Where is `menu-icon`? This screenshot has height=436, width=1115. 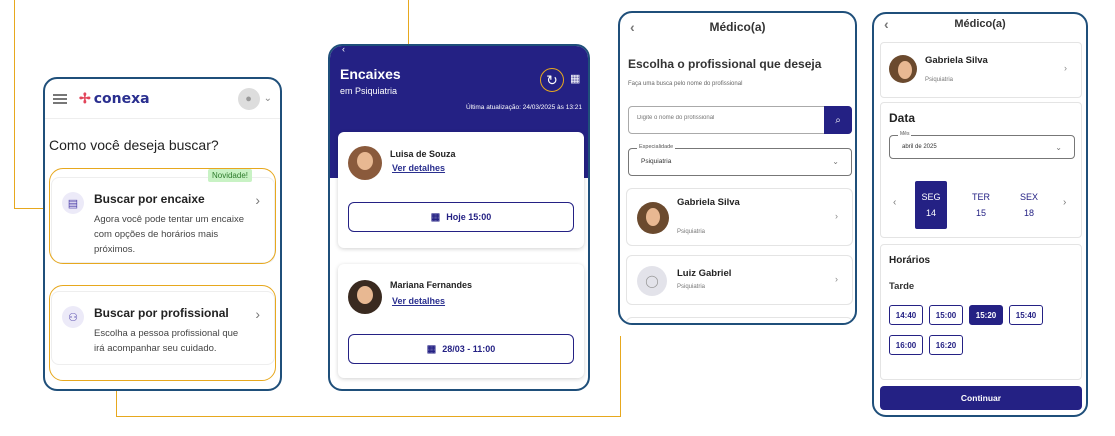 menu-icon is located at coordinates (60, 98).